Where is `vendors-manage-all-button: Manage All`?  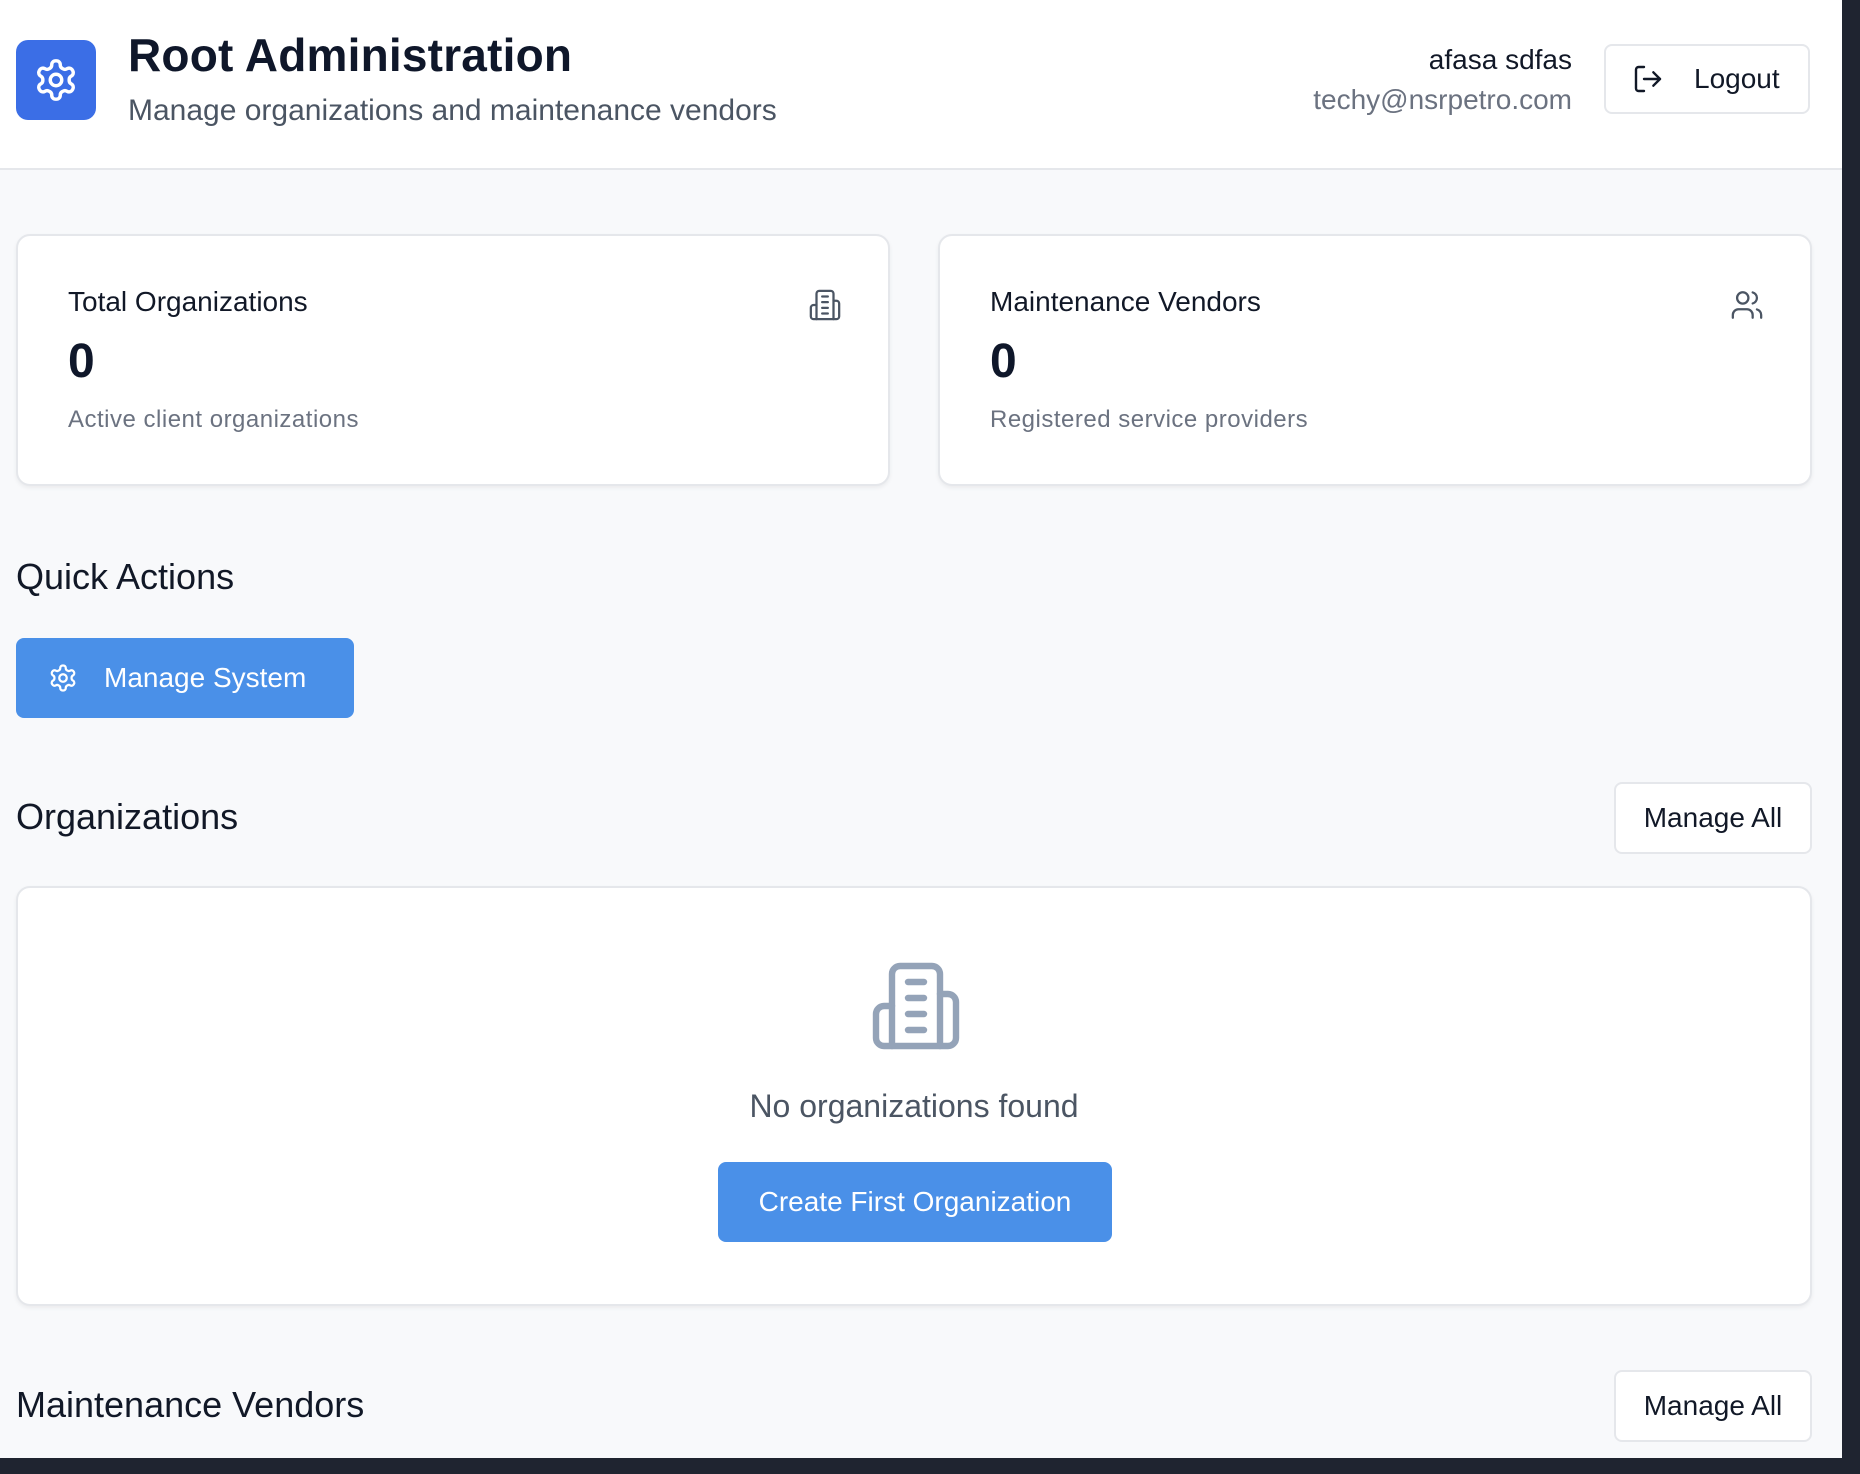
vendors-manage-all-button: Manage All is located at coordinates (1713, 1406).